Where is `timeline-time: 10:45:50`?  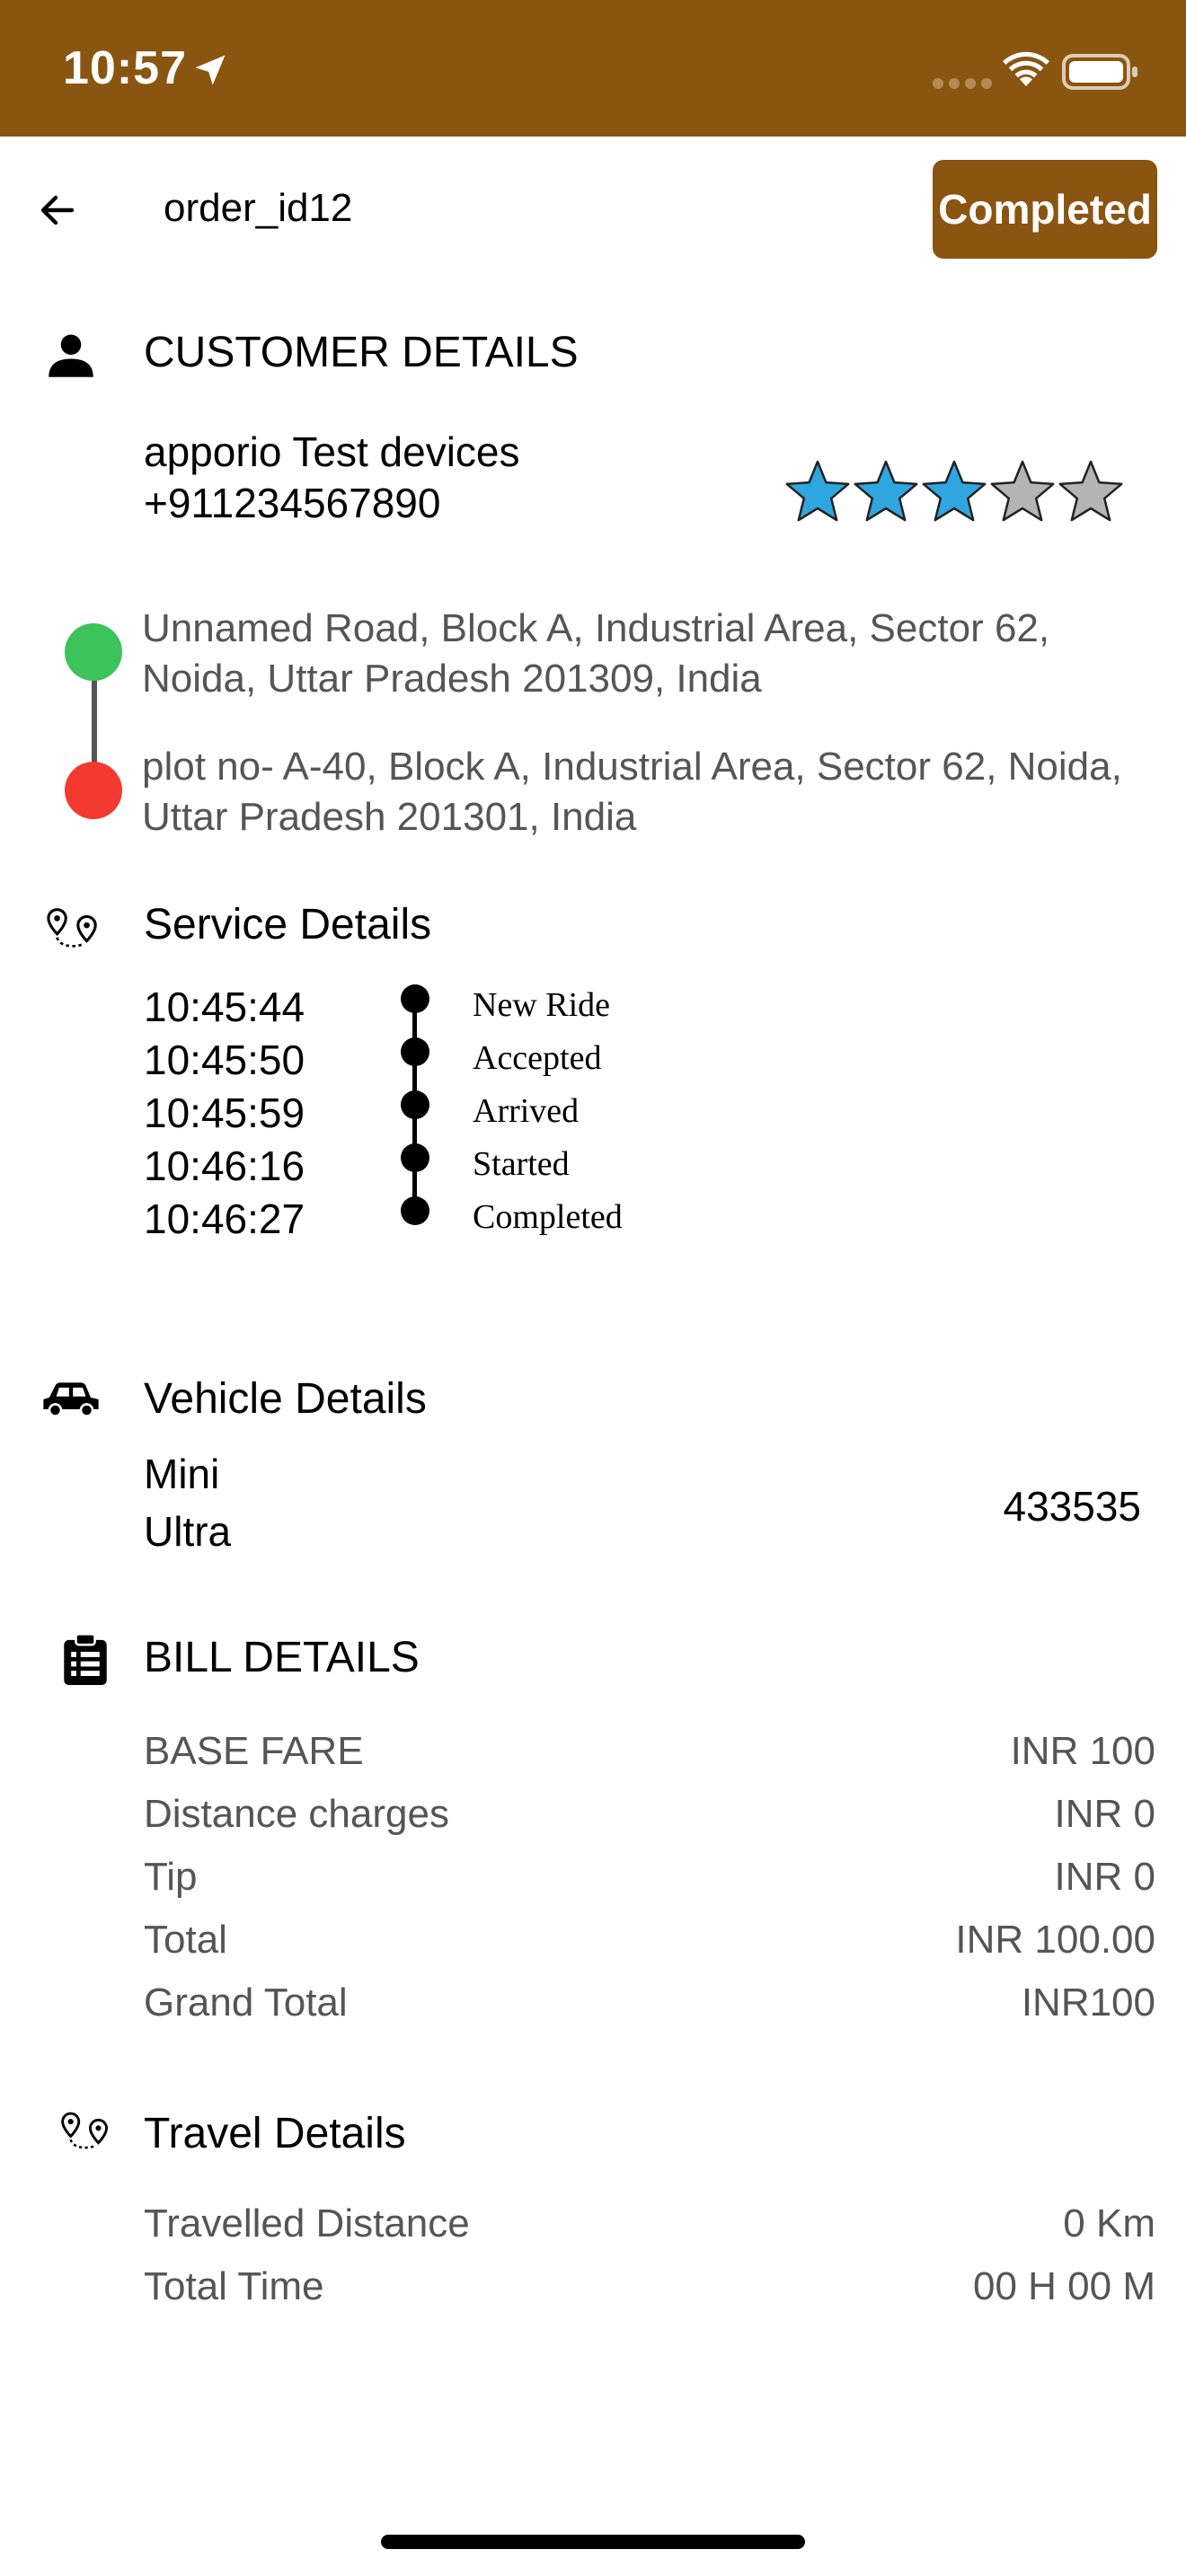 timeline-time: 10:45:50 is located at coordinates (224, 1060).